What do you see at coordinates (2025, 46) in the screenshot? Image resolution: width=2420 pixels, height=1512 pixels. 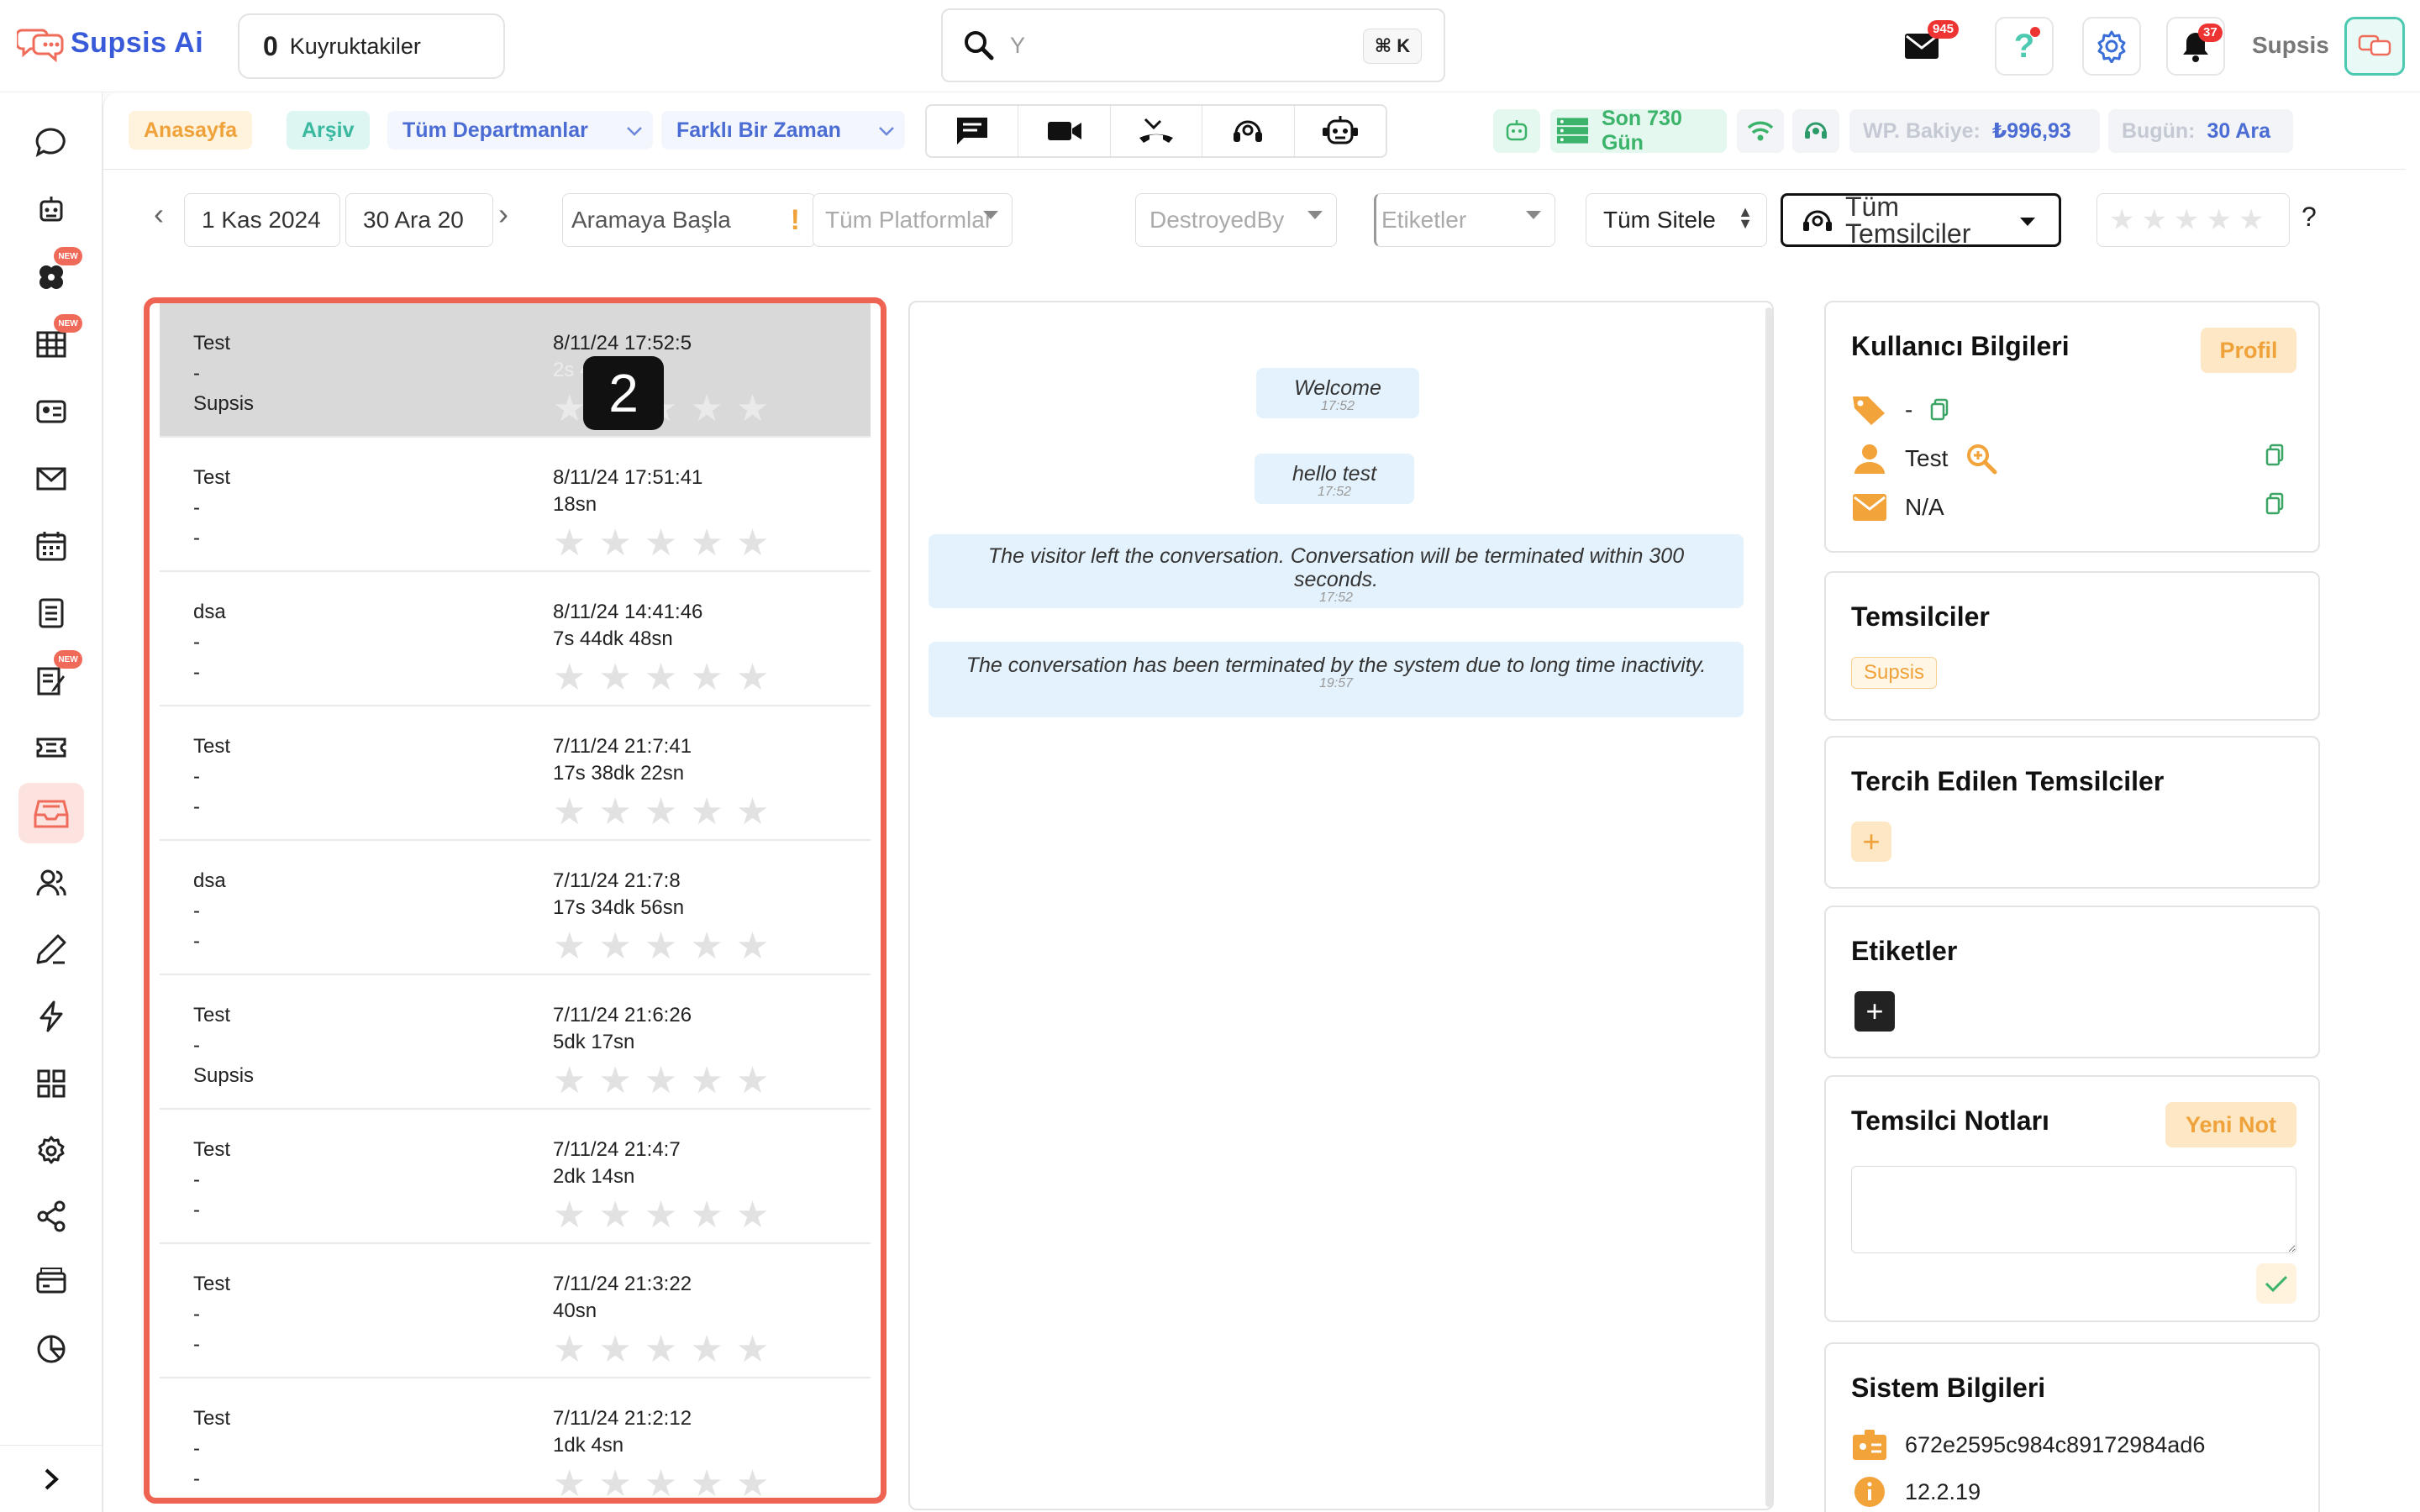 I see `help-button: ?` at bounding box center [2025, 46].